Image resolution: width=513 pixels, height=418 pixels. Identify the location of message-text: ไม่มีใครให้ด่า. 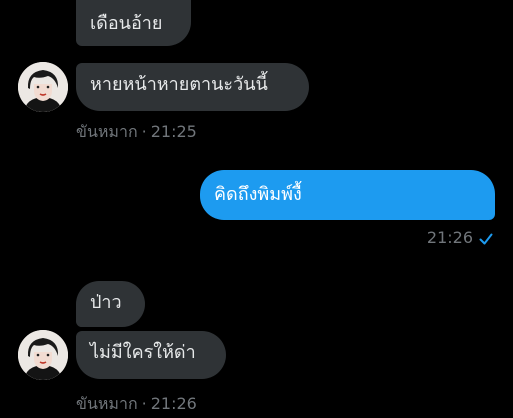
(143, 352).